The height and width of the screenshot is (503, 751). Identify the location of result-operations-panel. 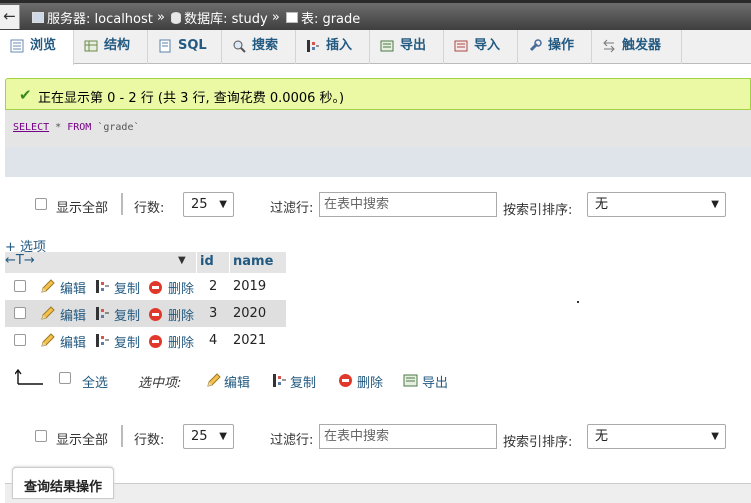
(378, 493).